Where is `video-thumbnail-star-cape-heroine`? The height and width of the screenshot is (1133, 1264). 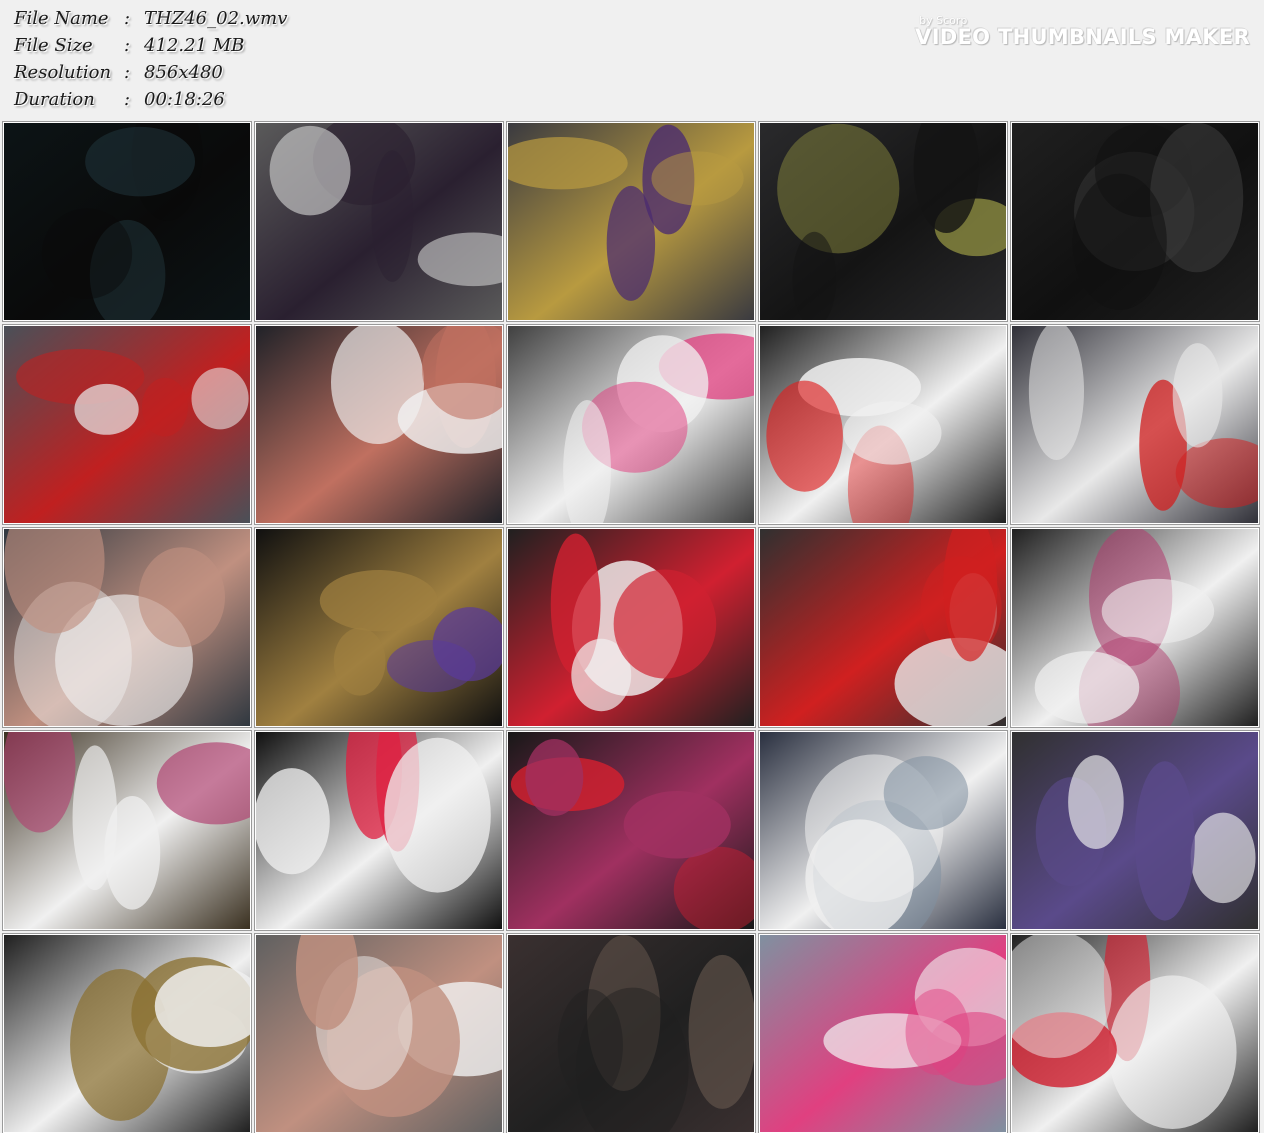
video-thumbnail-star-cape-heroine is located at coordinates (883, 1033).